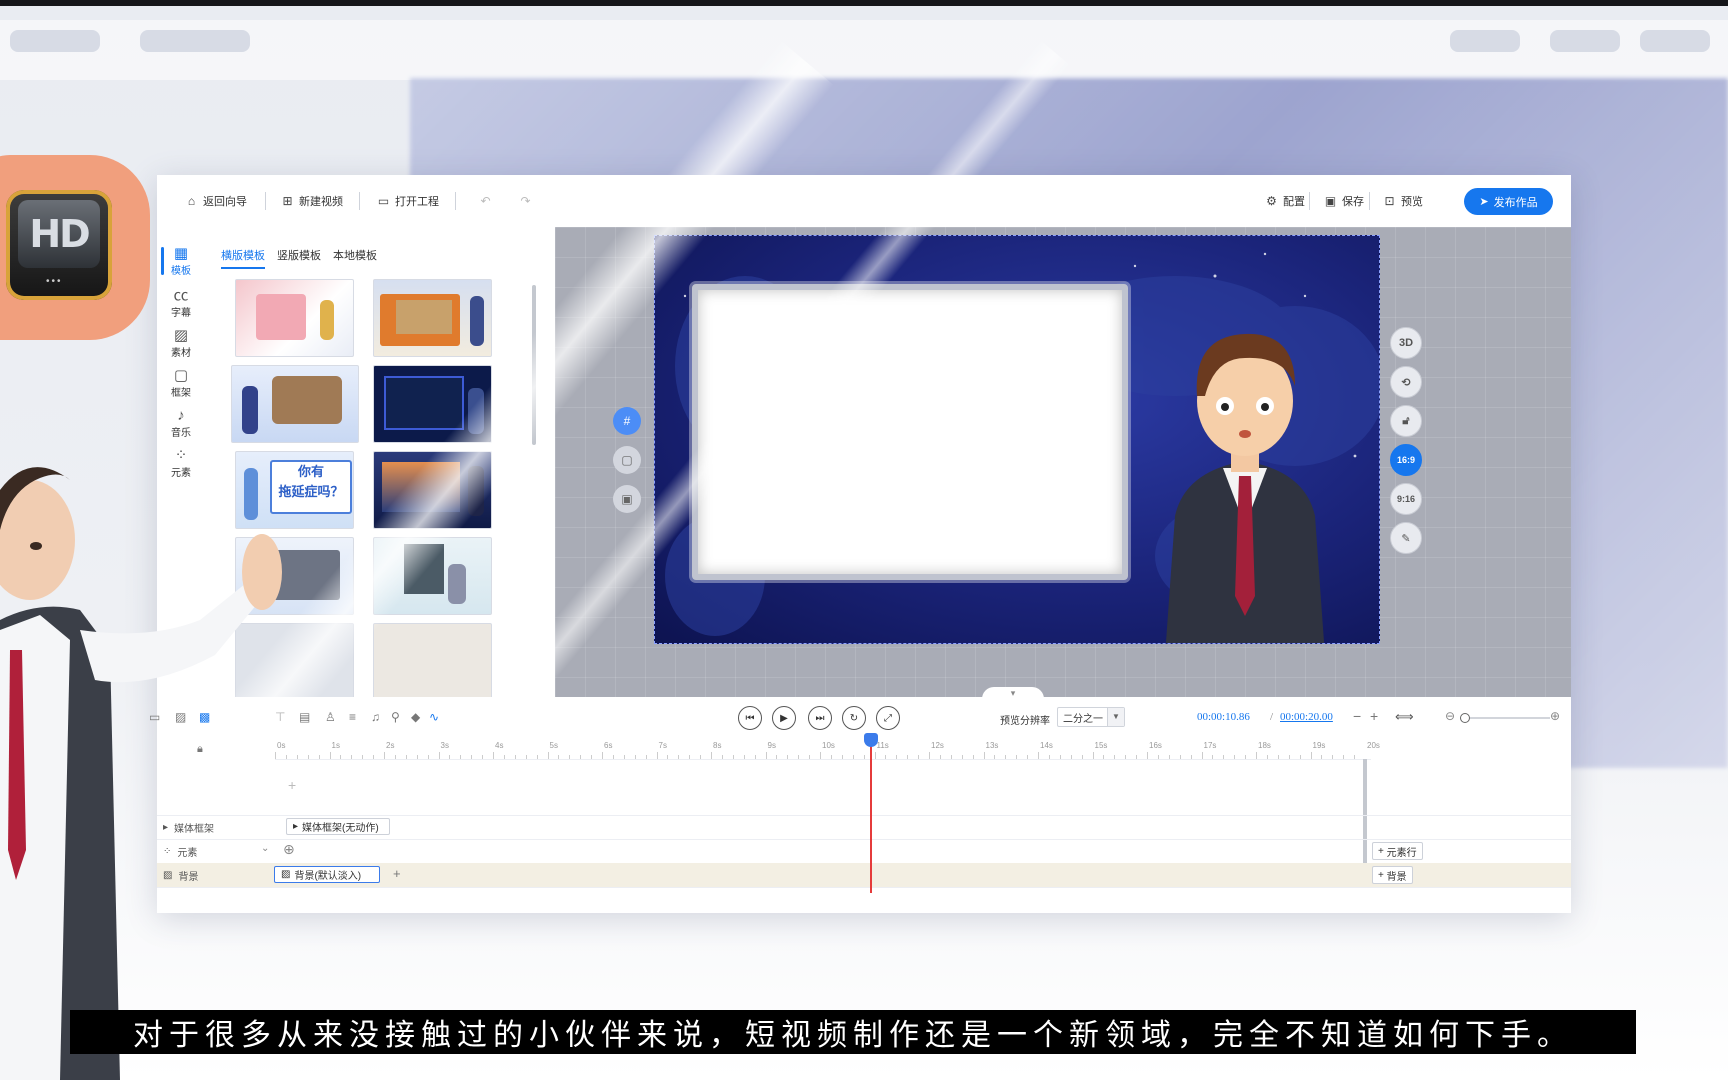 The height and width of the screenshot is (1080, 1728). I want to click on replay-button: ↻, so click(854, 718).